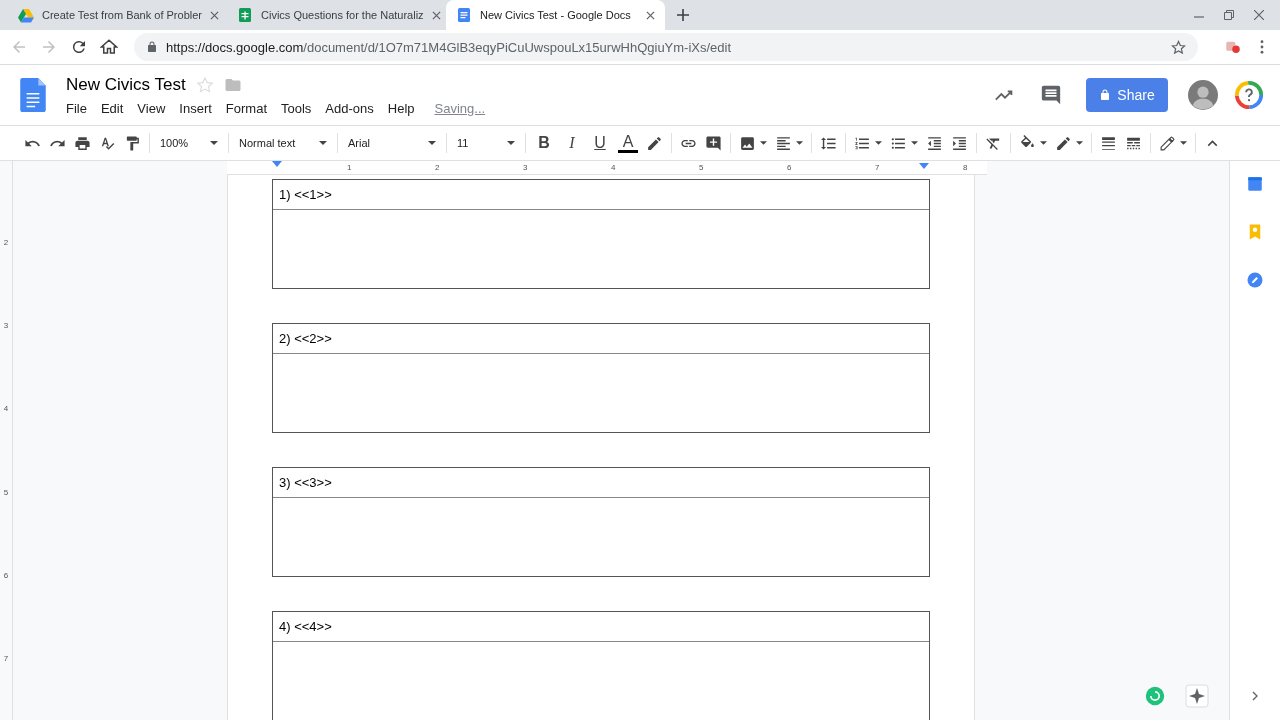 The height and width of the screenshot is (720, 1280). Describe the element at coordinates (783, 143) in the screenshot. I see `align-left-icon` at that location.